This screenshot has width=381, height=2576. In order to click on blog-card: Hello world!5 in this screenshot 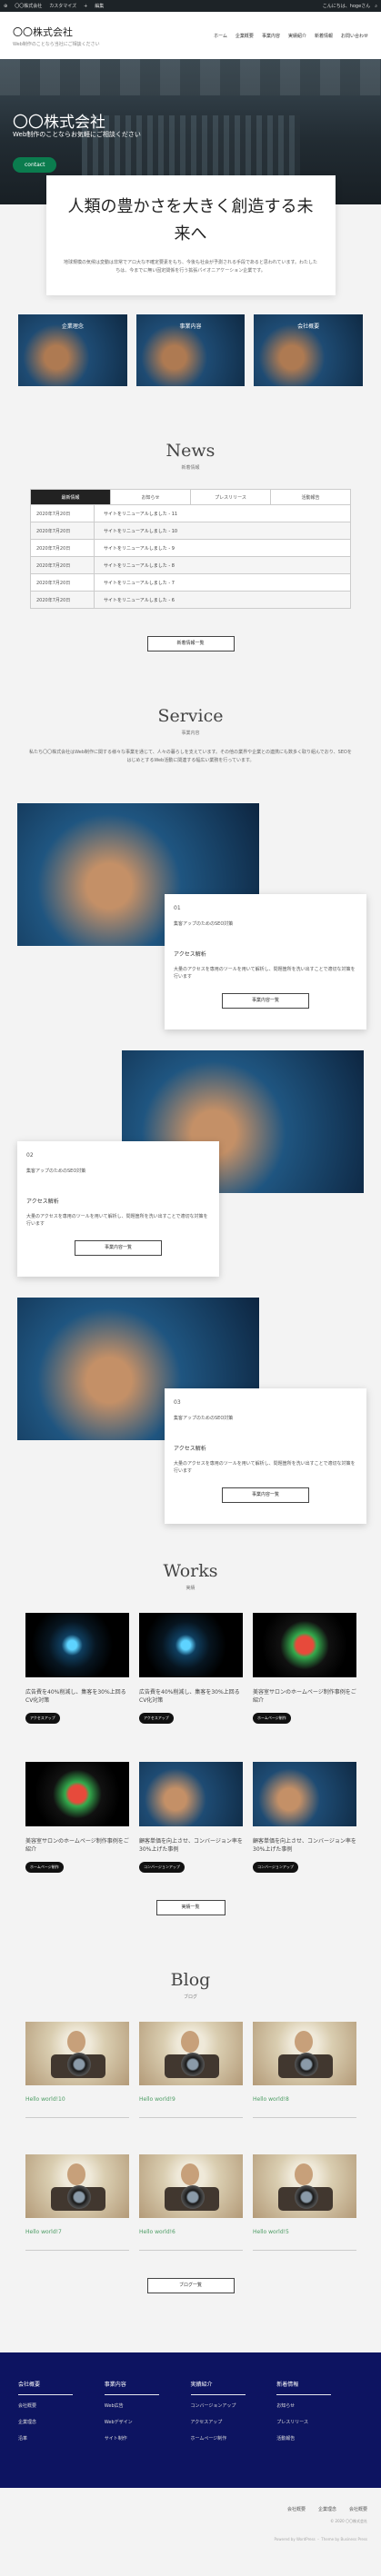, I will do `click(304, 2203)`.